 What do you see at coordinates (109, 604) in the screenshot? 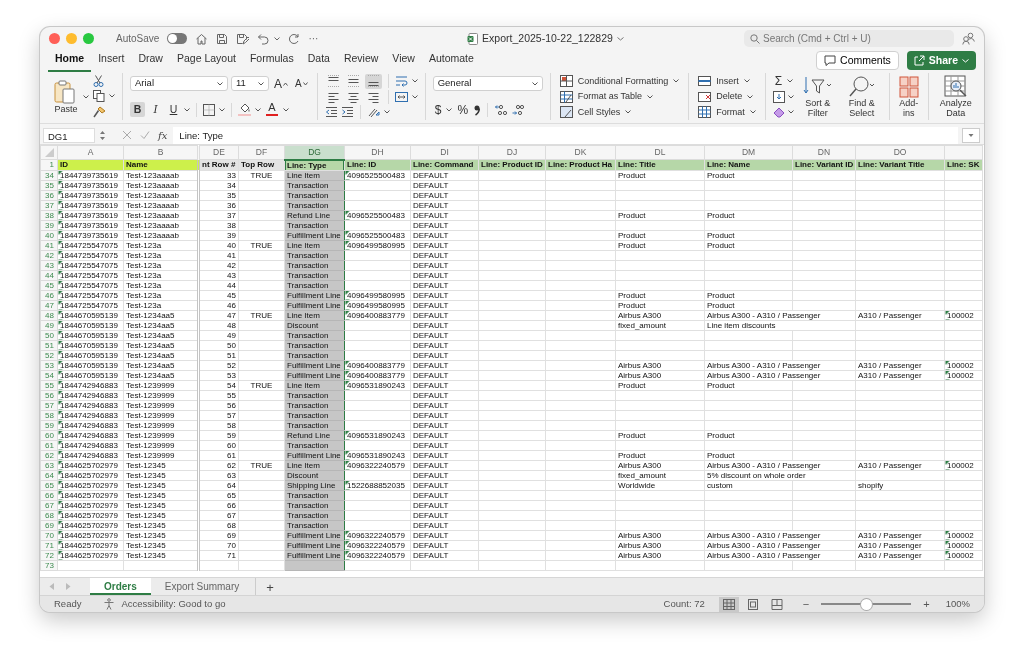
I see `accessibility-icon` at bounding box center [109, 604].